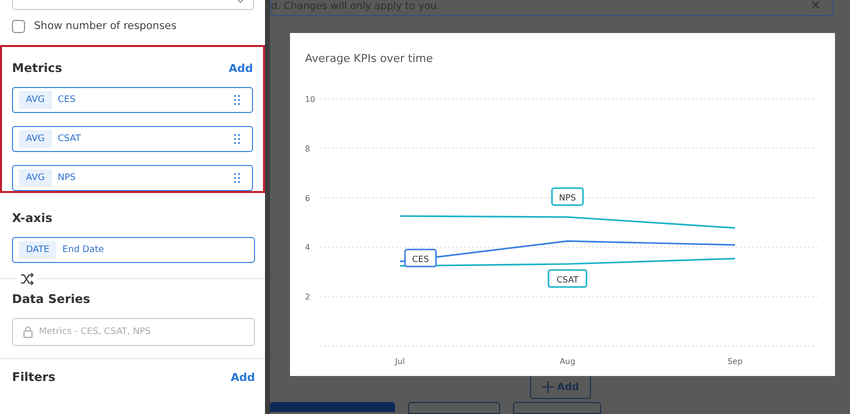  Describe the element at coordinates (310, 99) in the screenshot. I see `y-tick-label: 10` at that location.